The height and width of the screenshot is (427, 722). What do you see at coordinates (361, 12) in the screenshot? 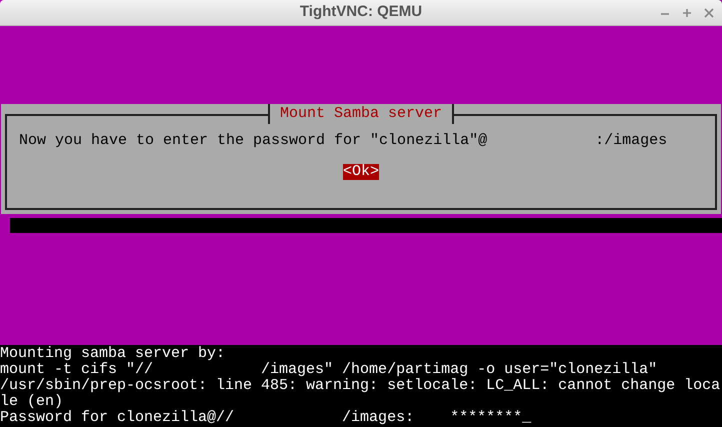
I see `window-title: TightVNC: QEMU` at bounding box center [361, 12].